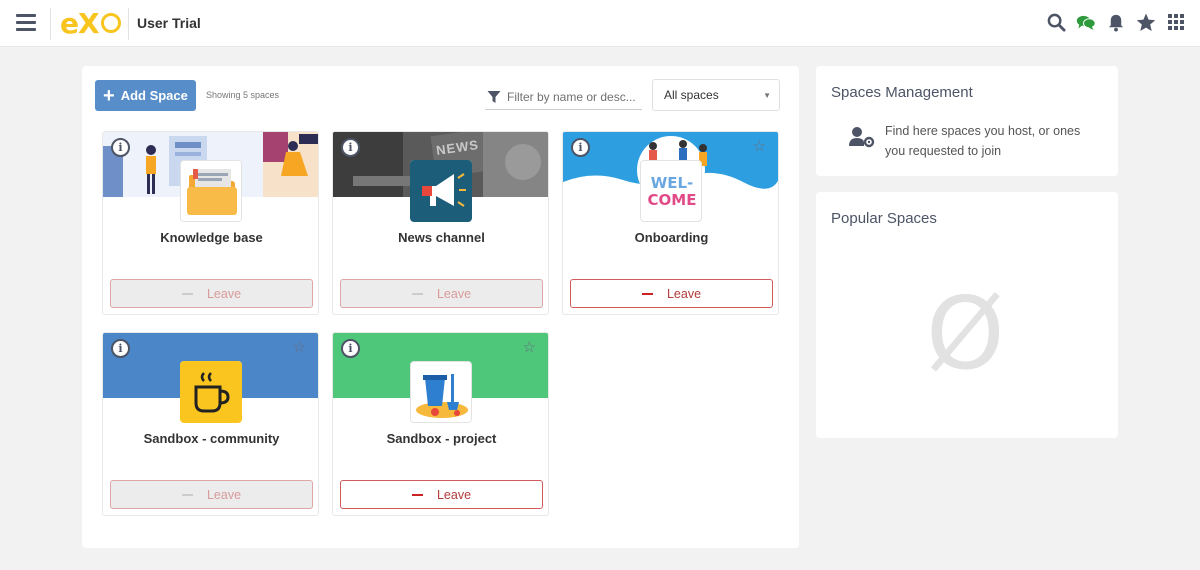  Describe the element at coordinates (767, 95) in the screenshot. I see `chevron-down-icon: ▼` at that location.